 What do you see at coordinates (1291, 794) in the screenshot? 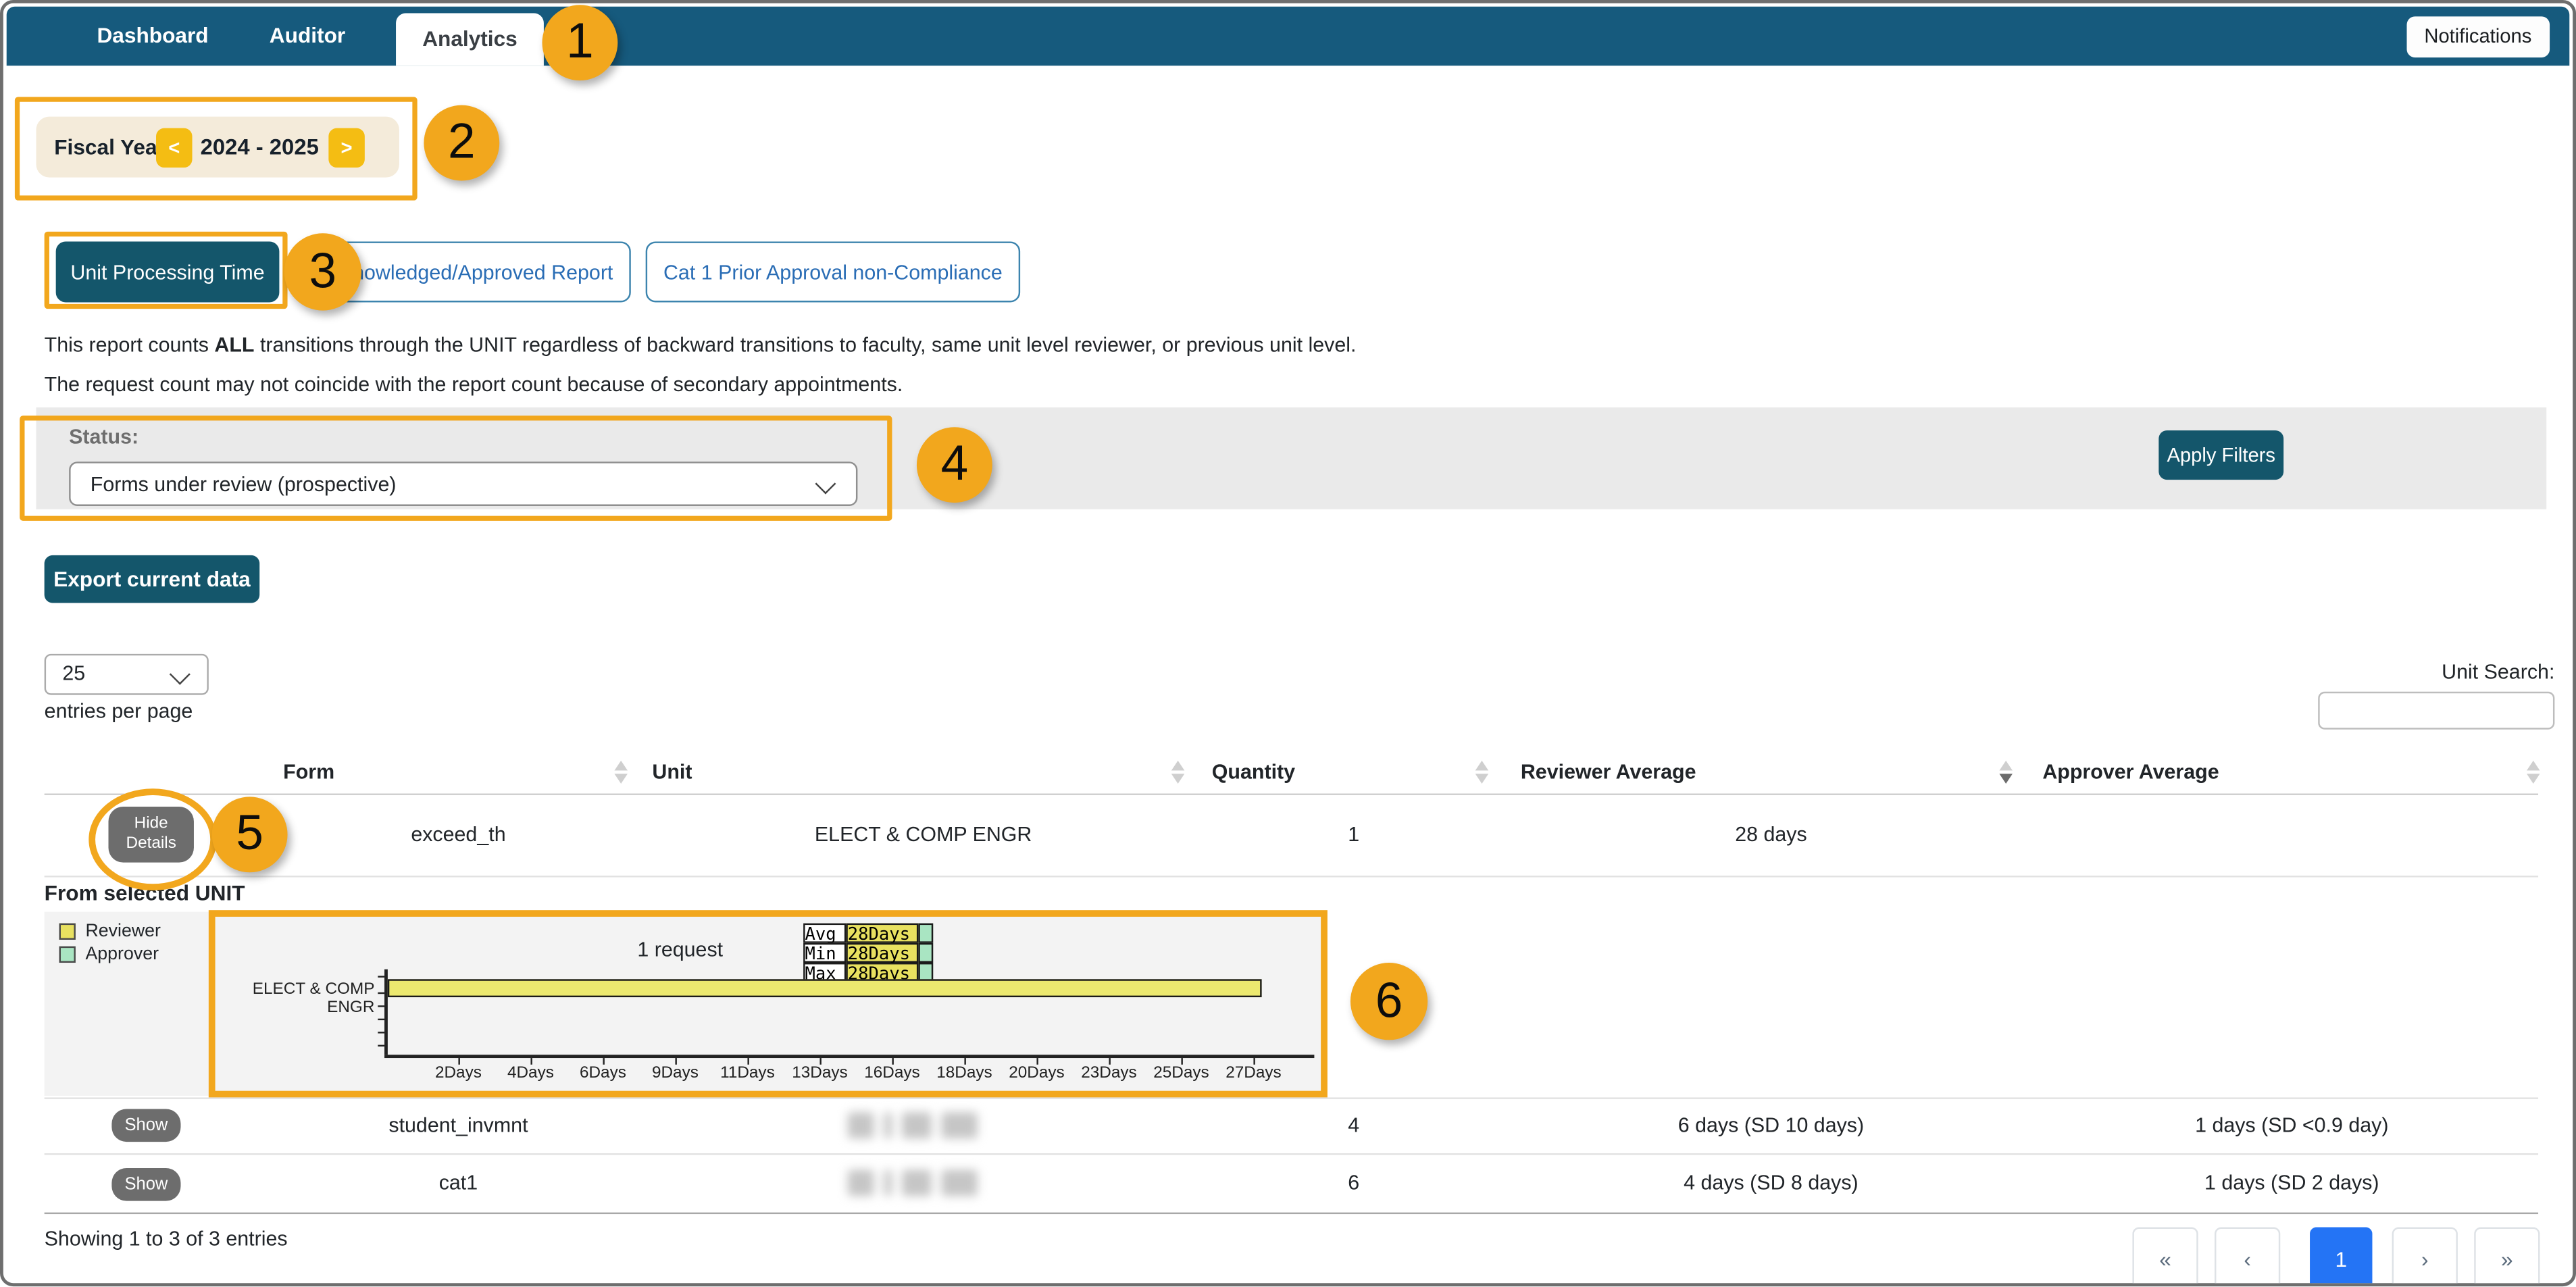
I see `header-divider` at bounding box center [1291, 794].